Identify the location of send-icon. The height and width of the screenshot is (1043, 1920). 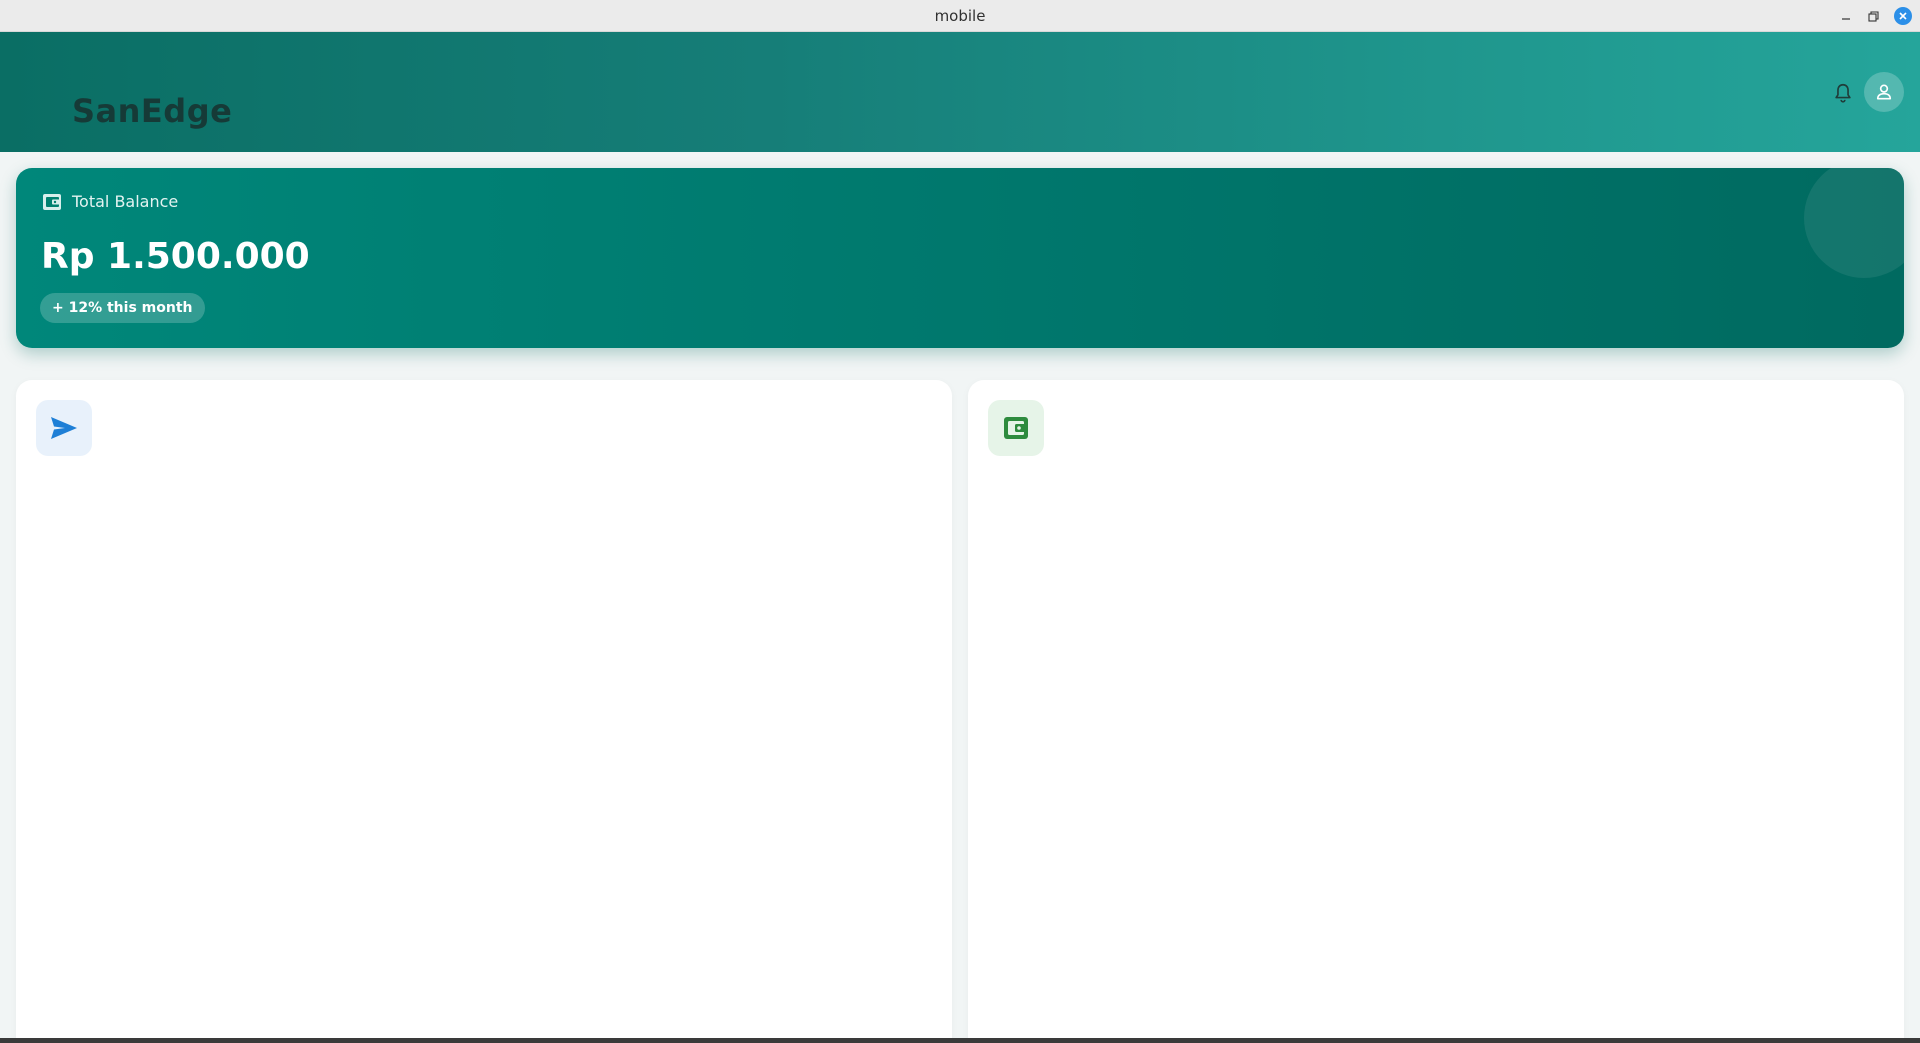
(64, 428).